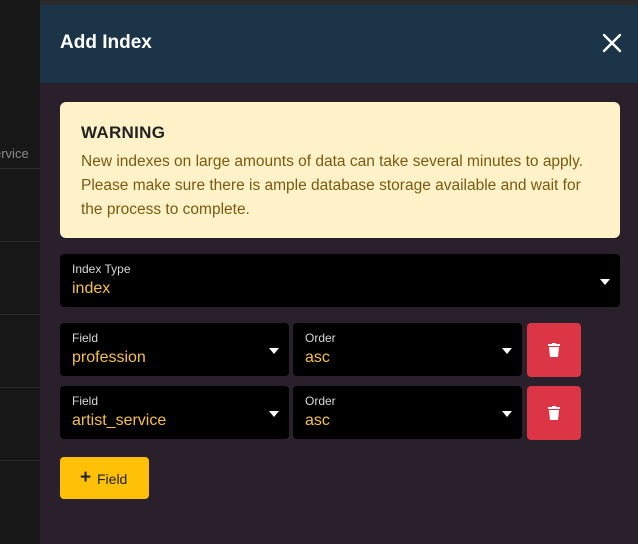 The width and height of the screenshot is (638, 544). What do you see at coordinates (86, 477) in the screenshot?
I see `plus-icon: +` at bounding box center [86, 477].